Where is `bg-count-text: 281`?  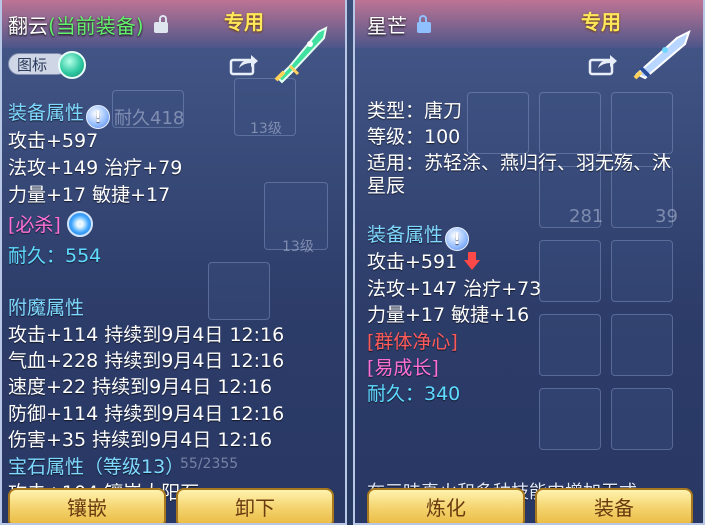 bg-count-text: 281 is located at coordinates (586, 216).